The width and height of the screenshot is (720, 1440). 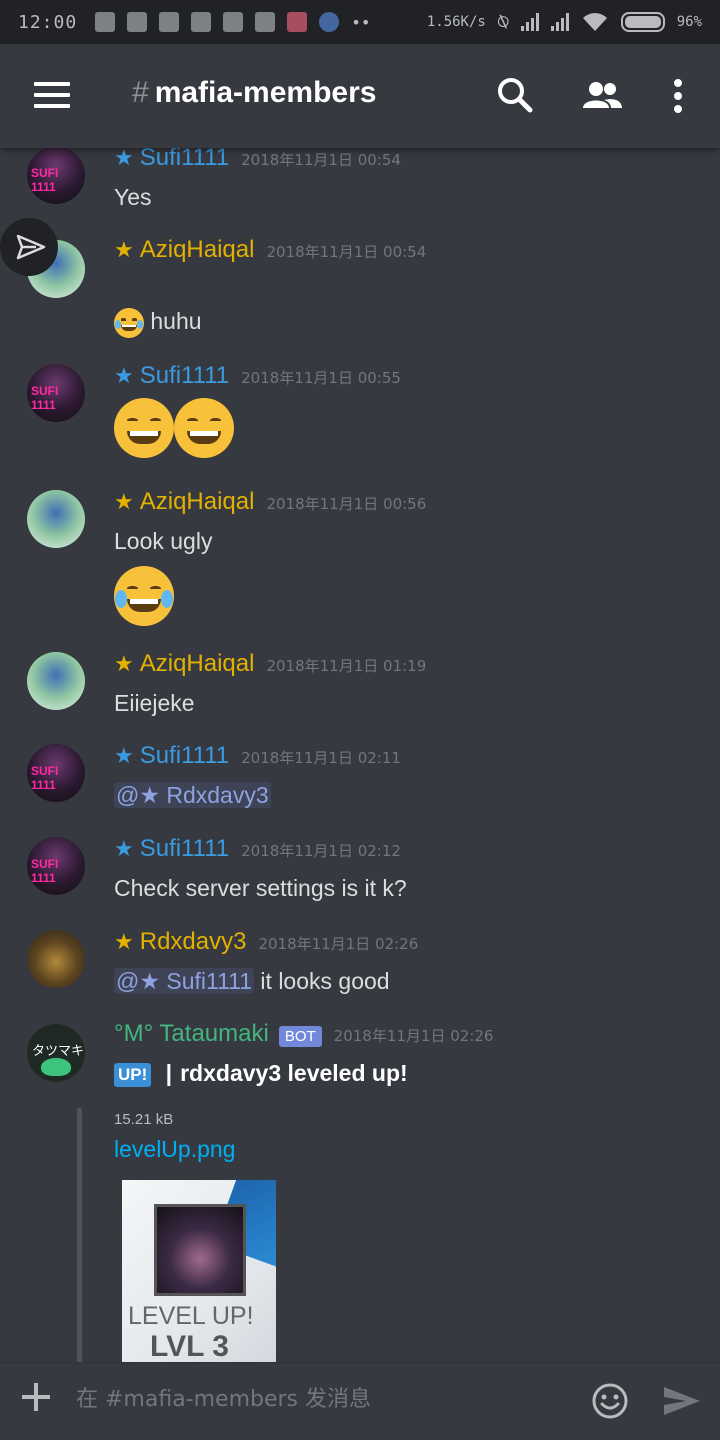 I want to click on avatar-text: タツマキ, so click(x=58, y=1051).